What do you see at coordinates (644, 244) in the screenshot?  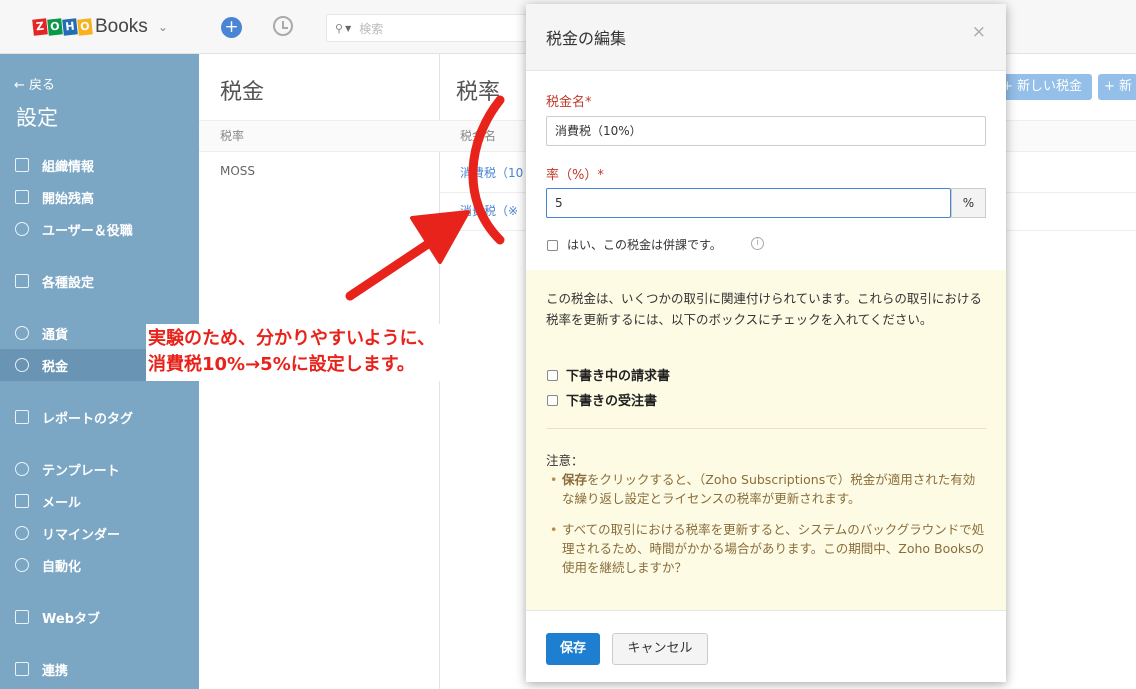 I see `compound-tax-label: はい、この税金は併課です。` at bounding box center [644, 244].